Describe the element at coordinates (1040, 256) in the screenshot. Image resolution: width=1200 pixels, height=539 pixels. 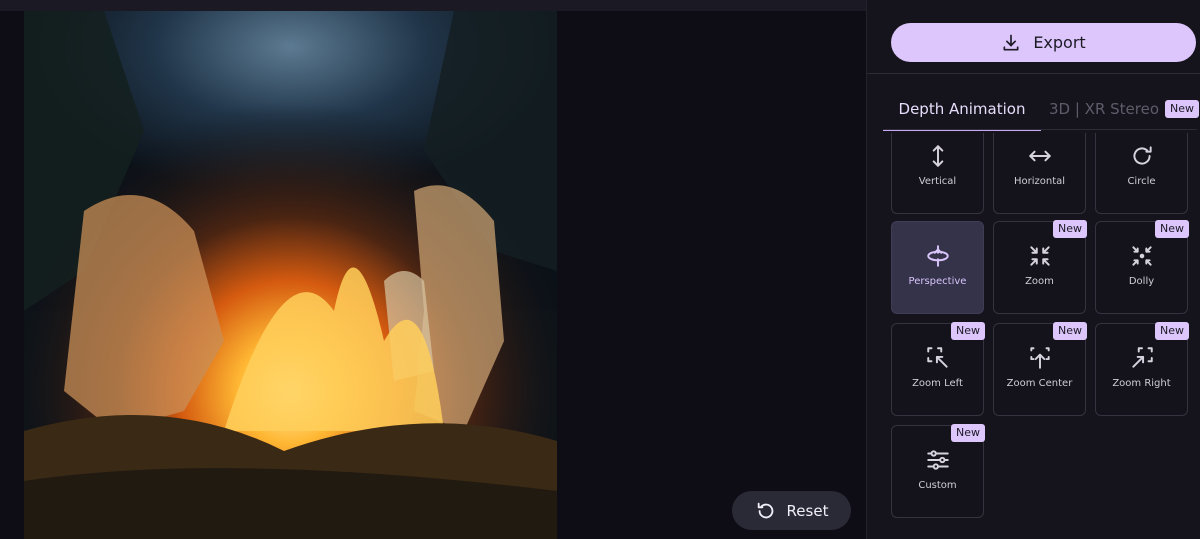
I see `zoom-icon` at that location.